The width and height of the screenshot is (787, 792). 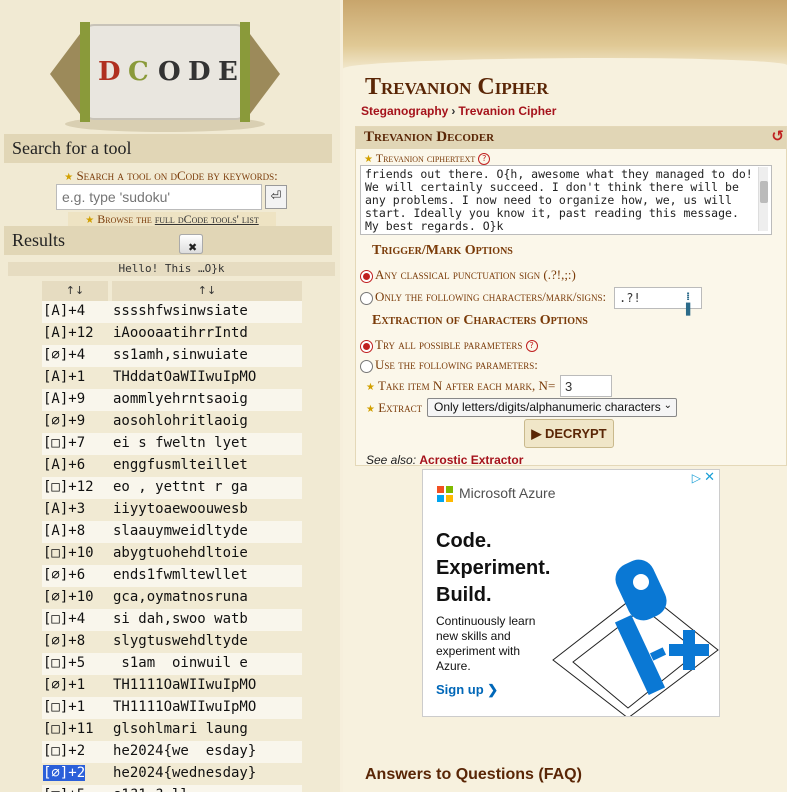 I want to click on sort-row: ↑↓ ↑↓, so click(x=172, y=291).